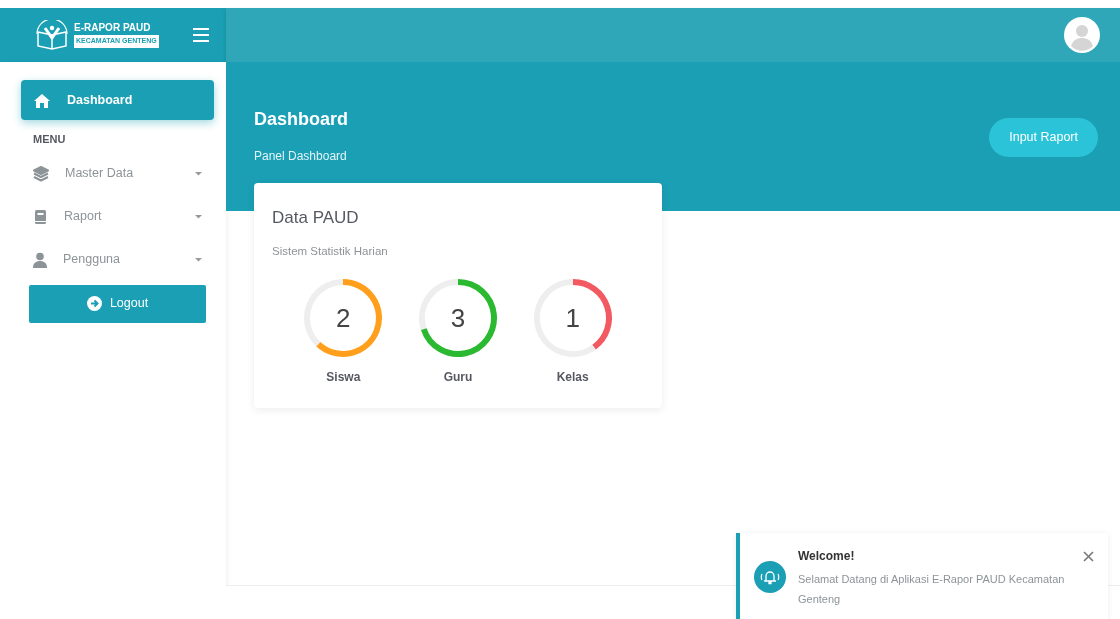 The width and height of the screenshot is (1120, 619). Describe the element at coordinates (458, 377) in the screenshot. I see `stat-label: Guru` at that location.